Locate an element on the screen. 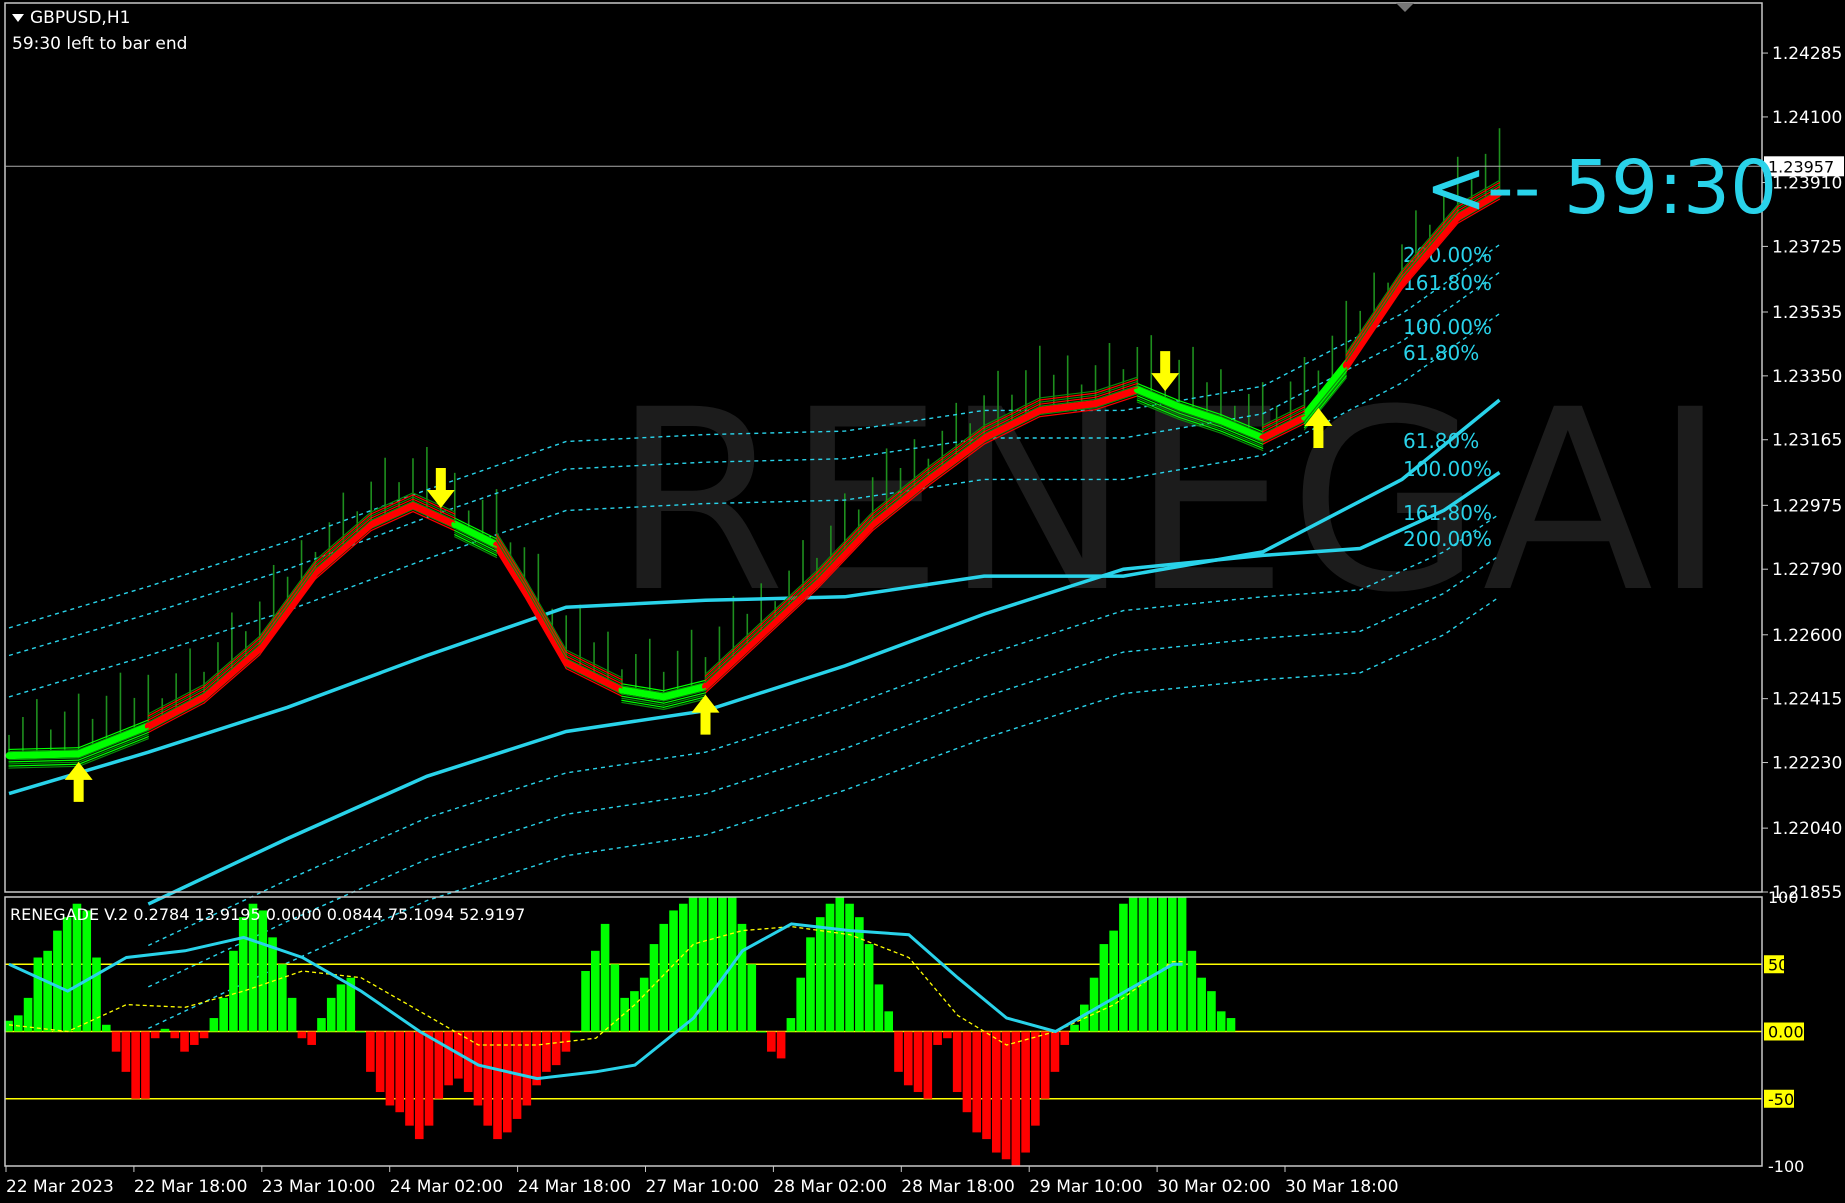 This screenshot has width=1845, height=1203. price-tick-label: 1.22790 is located at coordinates (1807, 570).